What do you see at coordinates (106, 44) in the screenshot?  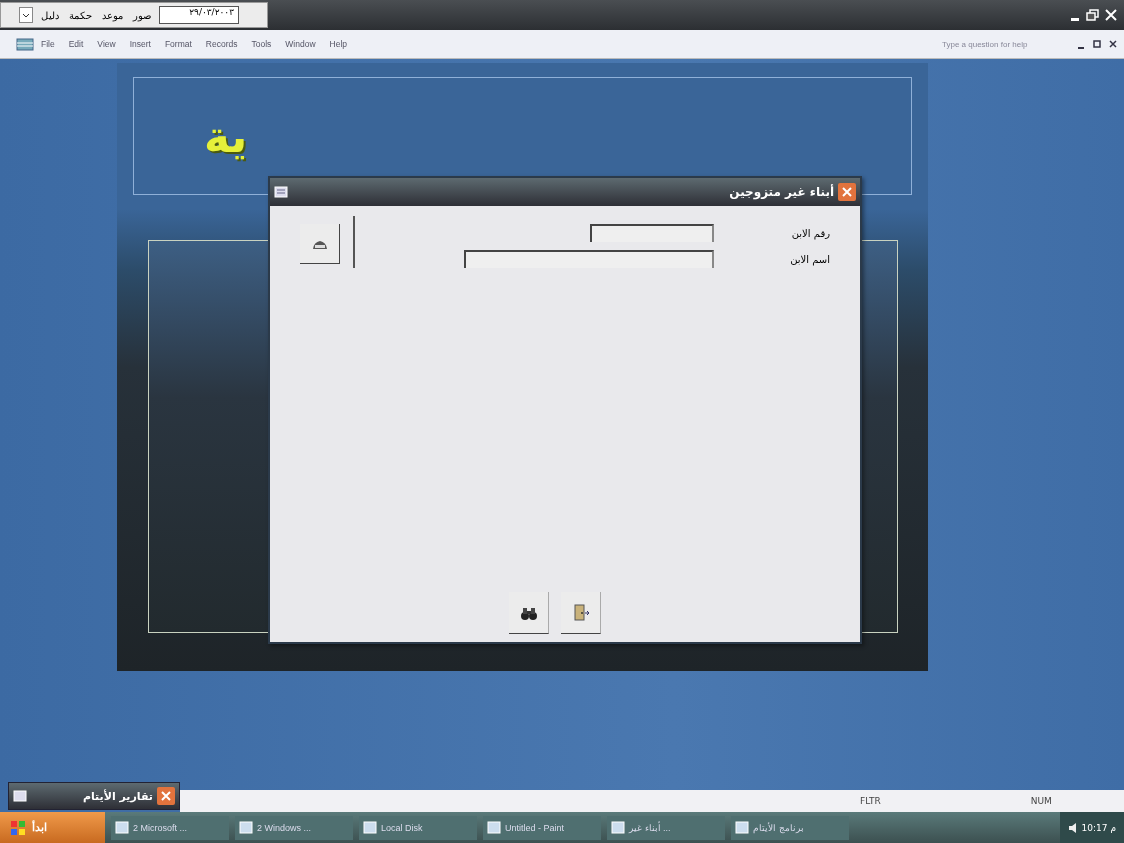 I see `menu-item: View` at bounding box center [106, 44].